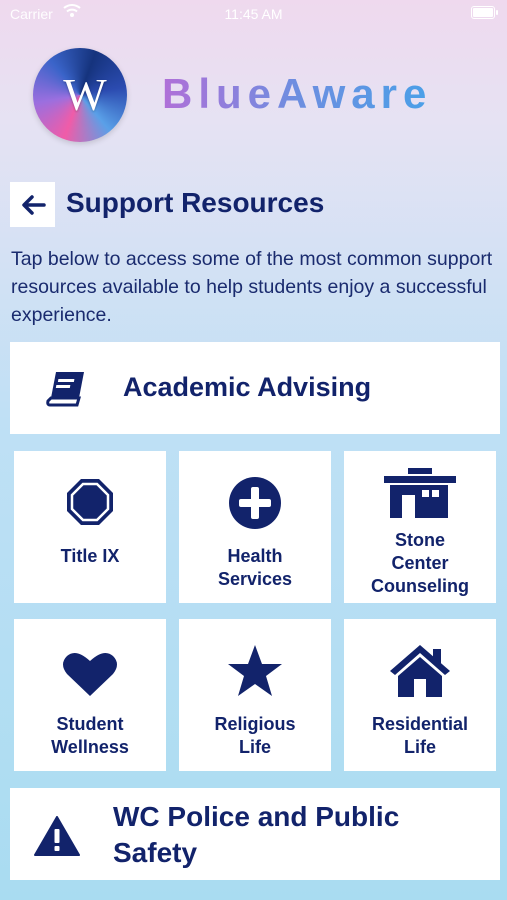 The width and height of the screenshot is (507, 900). What do you see at coordinates (90, 527) in the screenshot?
I see `title-ix-tile: Title IX` at bounding box center [90, 527].